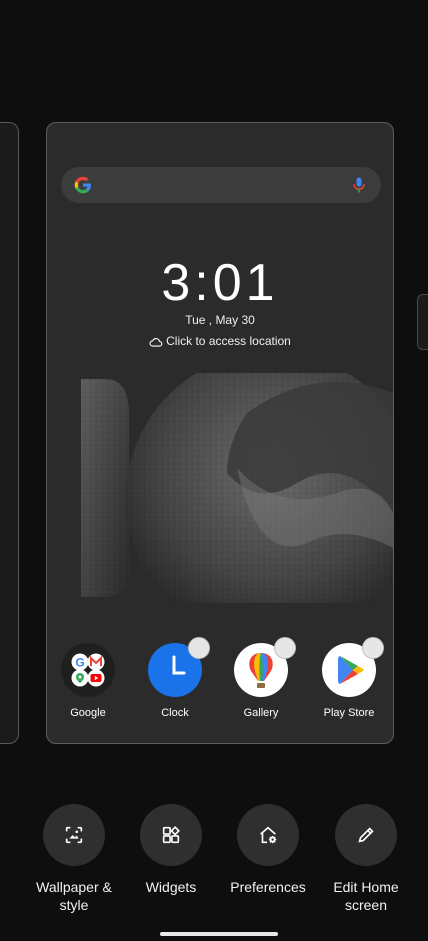 The height and width of the screenshot is (941, 428). Describe the element at coordinates (220, 283) in the screenshot. I see `clock-time: 3:01` at that location.